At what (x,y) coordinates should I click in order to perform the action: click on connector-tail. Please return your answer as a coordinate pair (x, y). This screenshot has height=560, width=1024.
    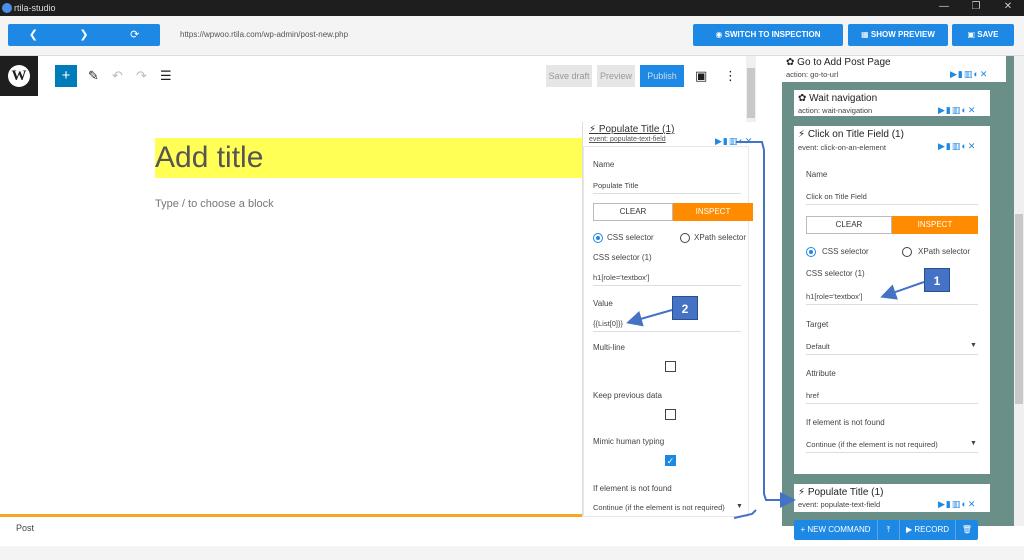
    Looking at the image, I should click on (745, 514).